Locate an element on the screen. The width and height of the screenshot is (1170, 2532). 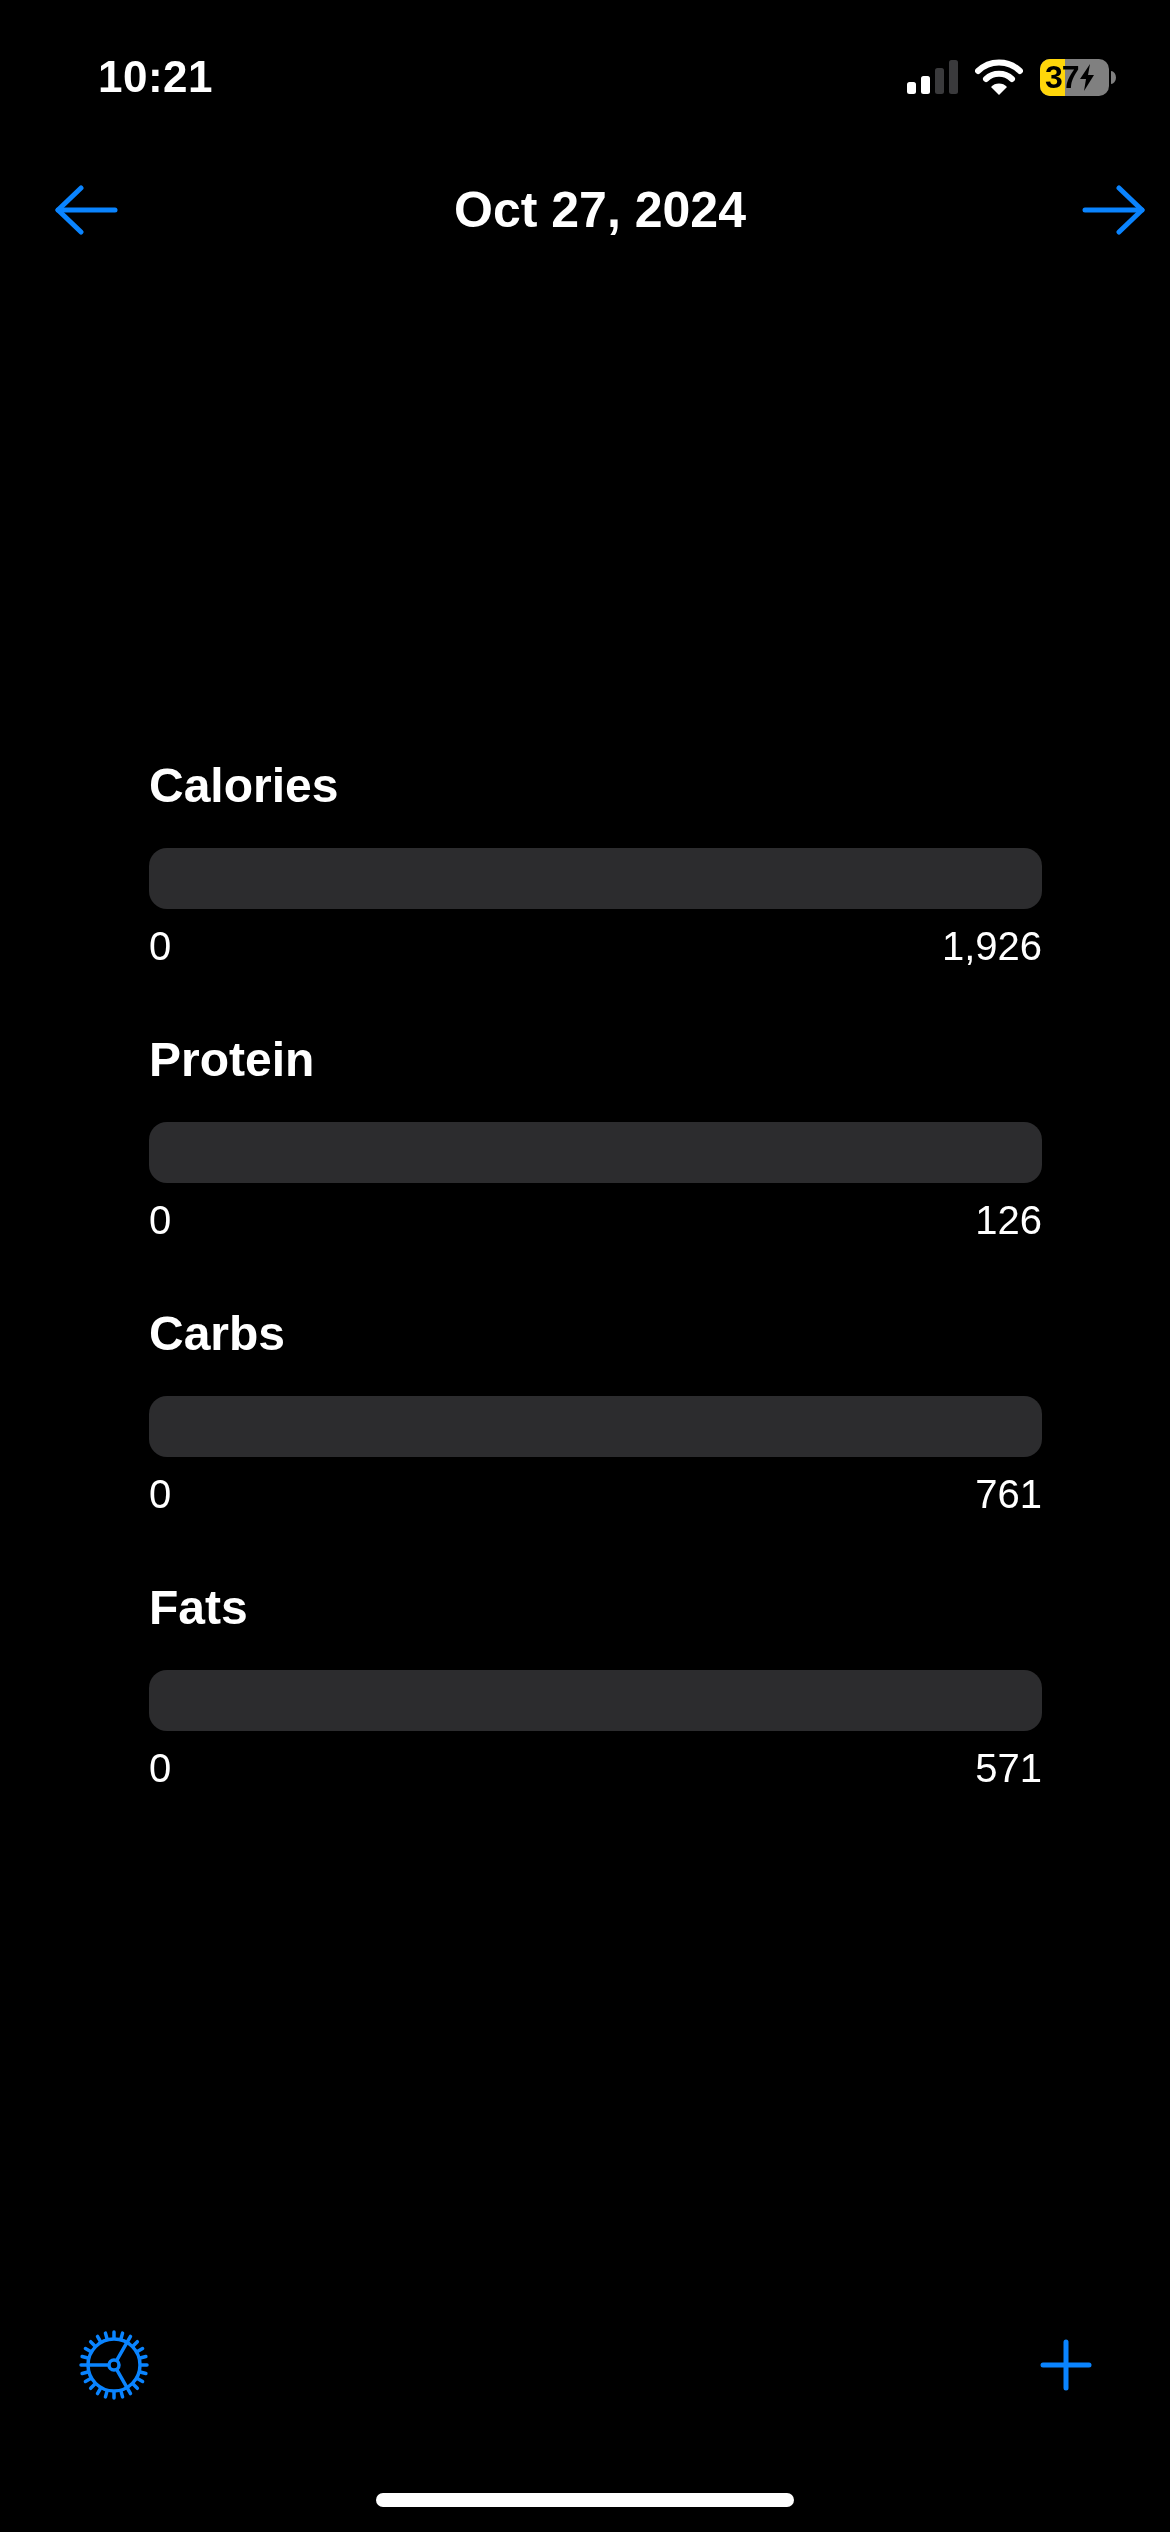
nutrient-label: Protein is located at coordinates (232, 1060).